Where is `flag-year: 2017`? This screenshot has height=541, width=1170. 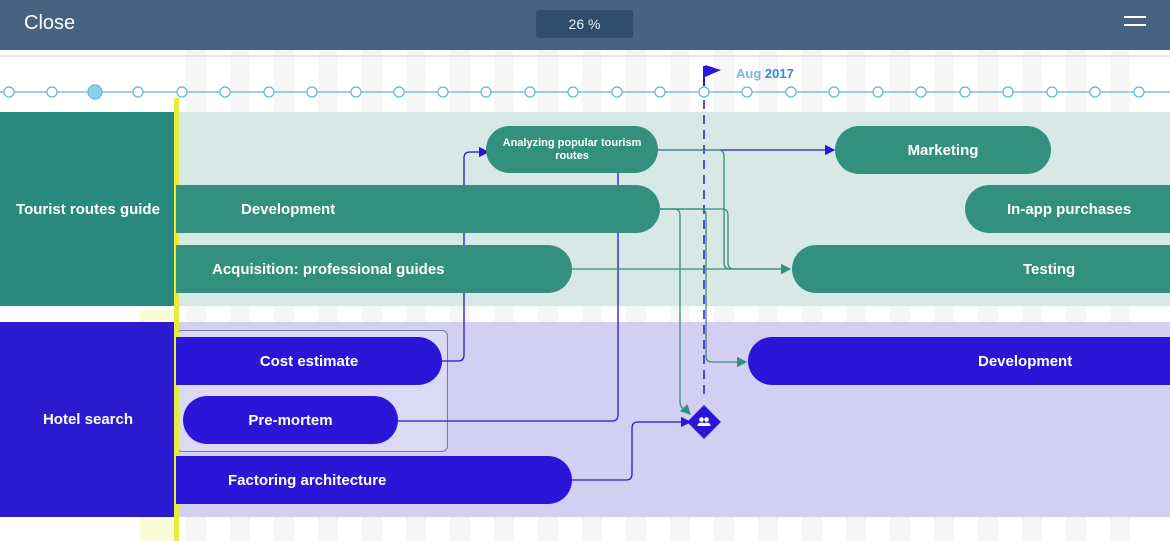
flag-year: 2017 is located at coordinates (779, 73).